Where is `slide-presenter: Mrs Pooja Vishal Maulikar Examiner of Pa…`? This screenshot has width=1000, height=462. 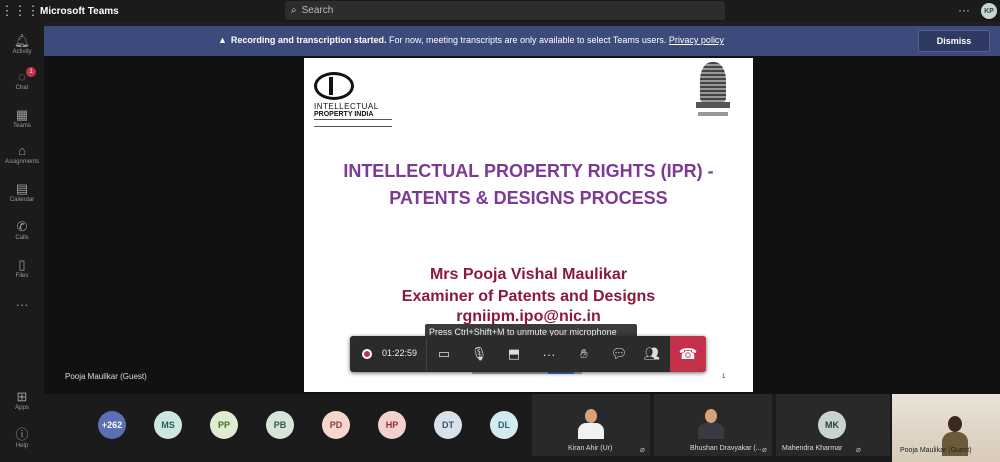
slide-presenter: Mrs Pooja Vishal Maulikar Examiner of Pa… is located at coordinates (528, 286).